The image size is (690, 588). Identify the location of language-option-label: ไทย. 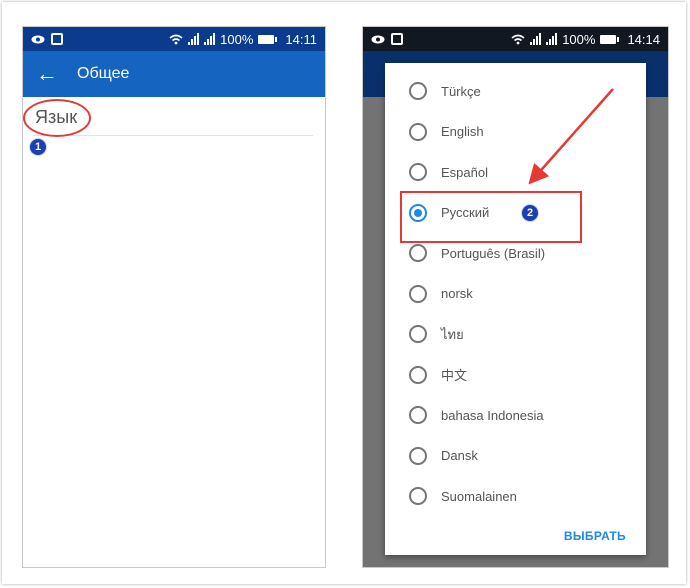
(452, 334).